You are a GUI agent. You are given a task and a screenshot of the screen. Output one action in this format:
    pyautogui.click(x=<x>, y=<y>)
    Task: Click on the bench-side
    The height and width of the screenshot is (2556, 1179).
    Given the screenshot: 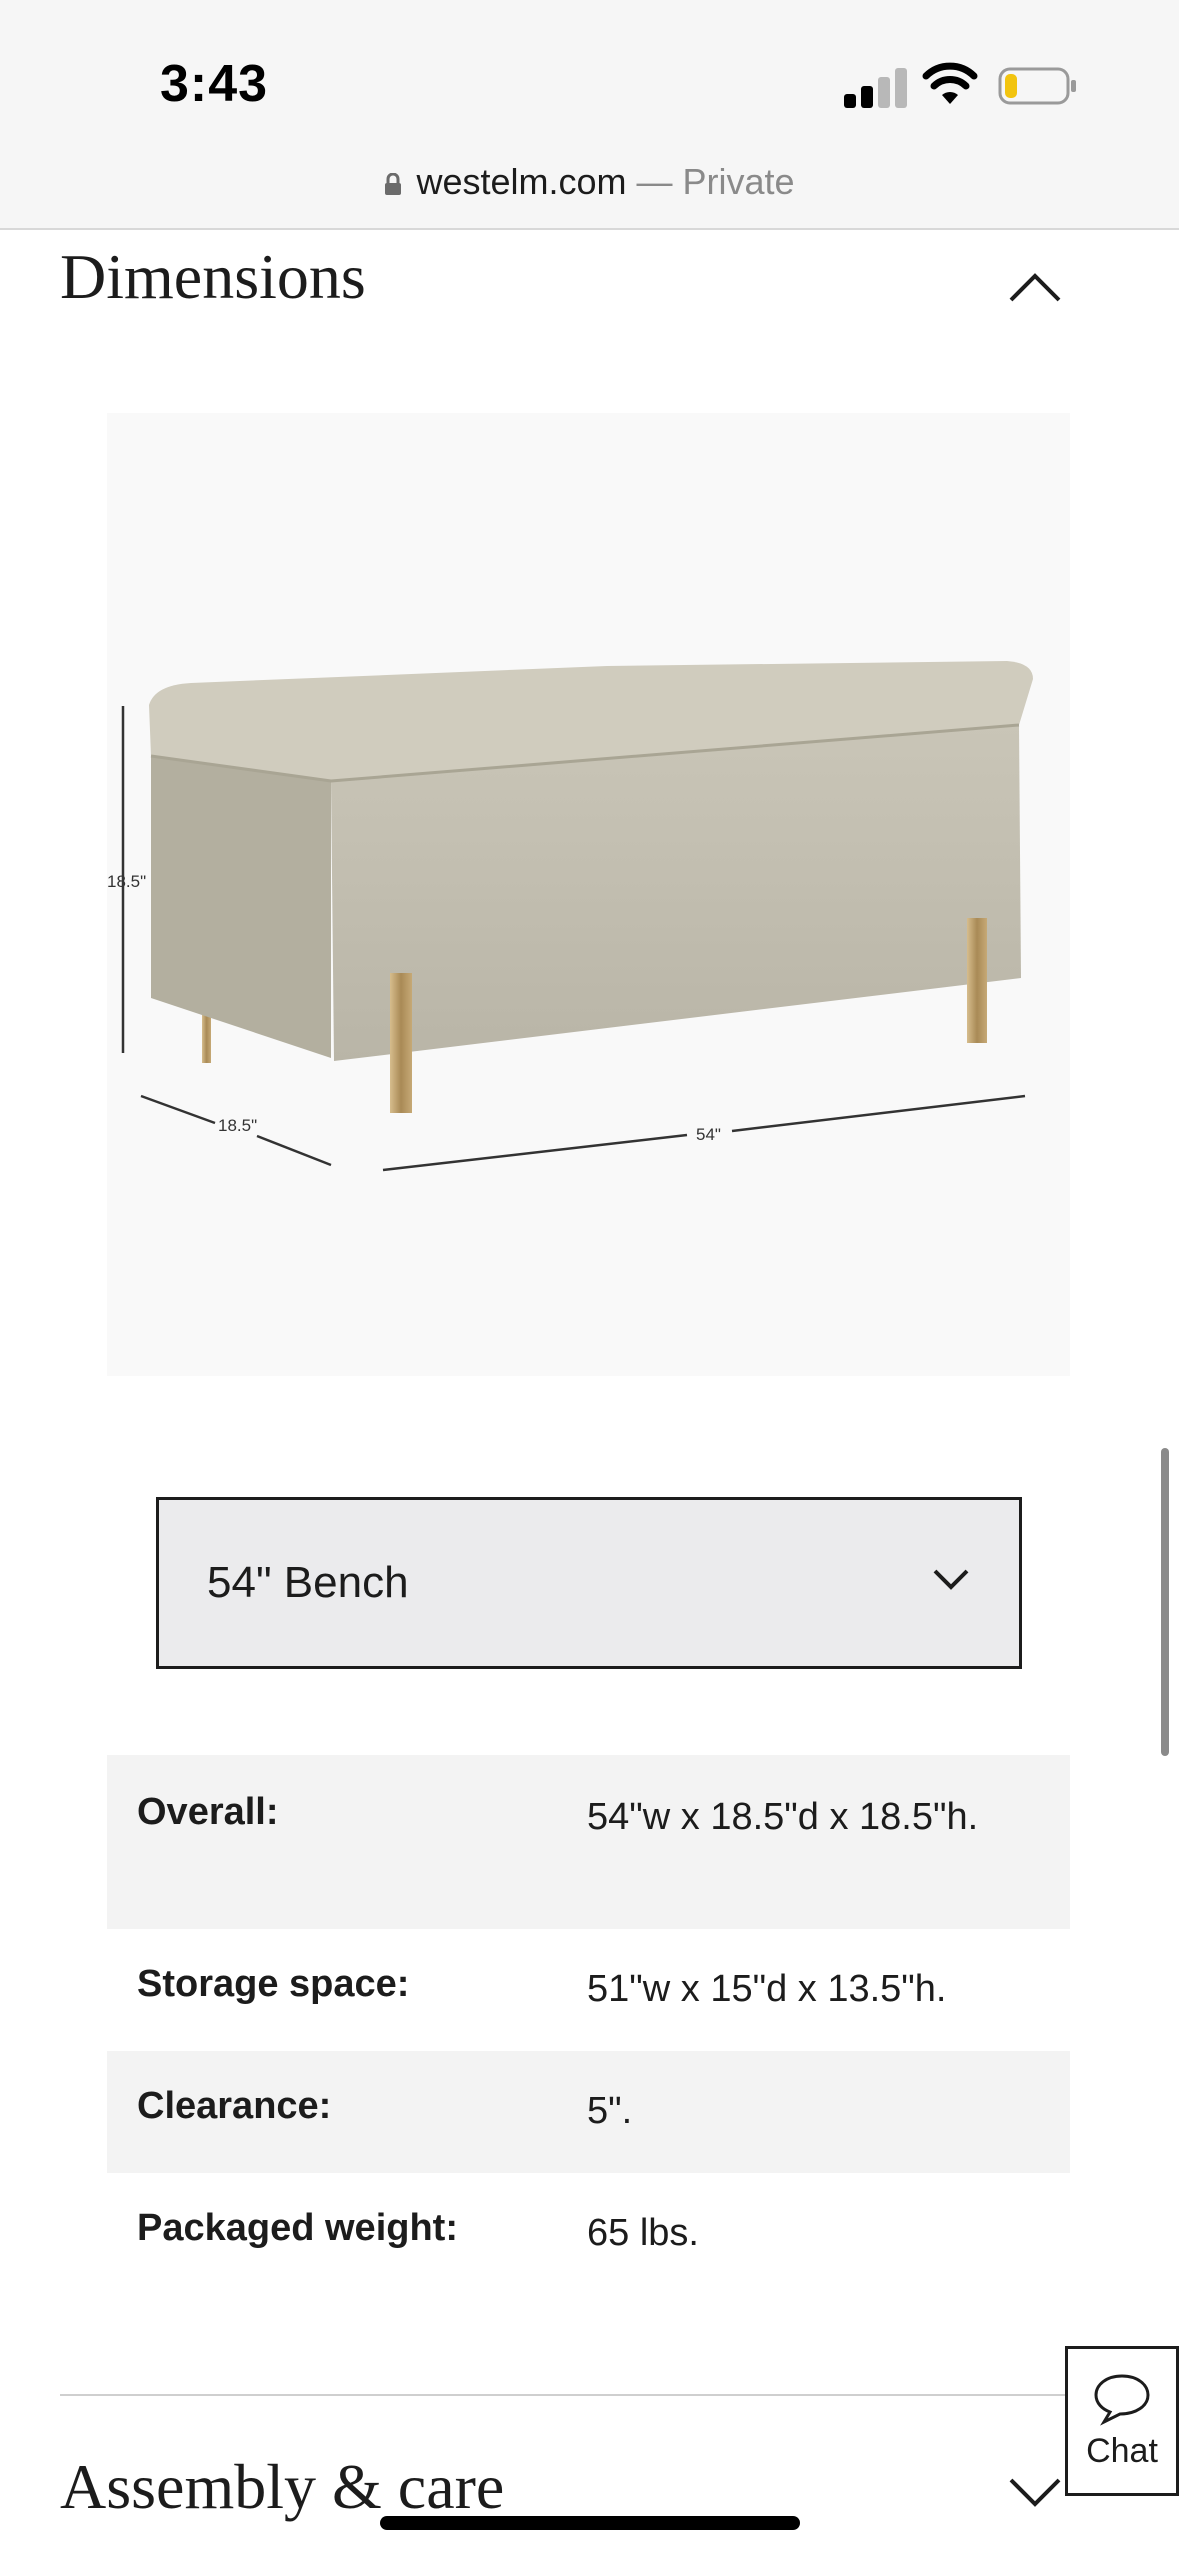 What is the action you would take?
    pyautogui.click(x=241, y=907)
    